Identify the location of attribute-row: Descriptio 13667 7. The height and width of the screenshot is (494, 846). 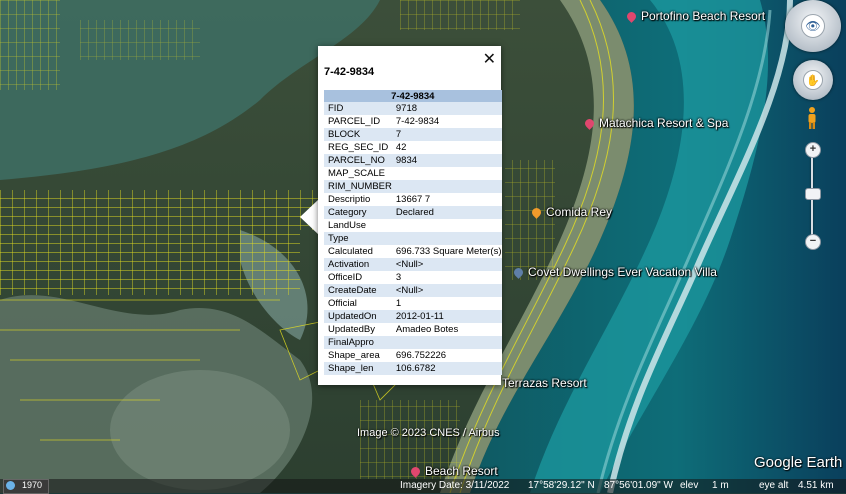
(413, 199).